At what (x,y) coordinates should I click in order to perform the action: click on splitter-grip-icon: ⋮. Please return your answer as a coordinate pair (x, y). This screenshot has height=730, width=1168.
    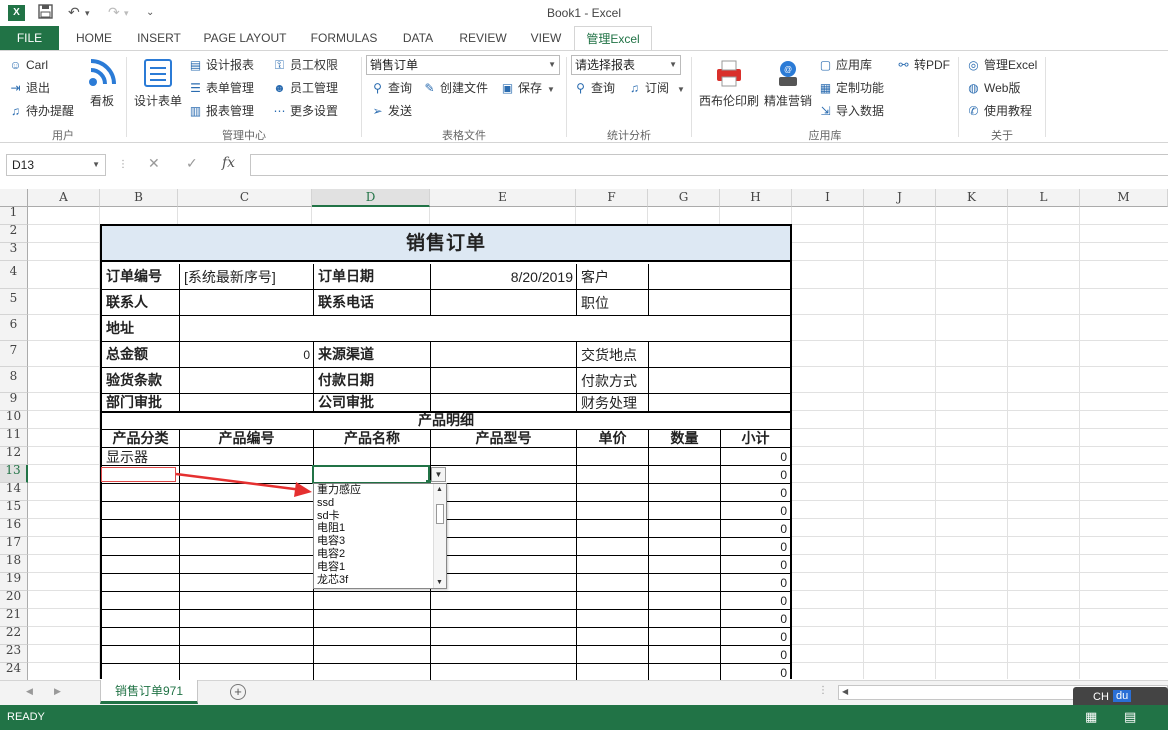
    Looking at the image, I should click on (823, 690).